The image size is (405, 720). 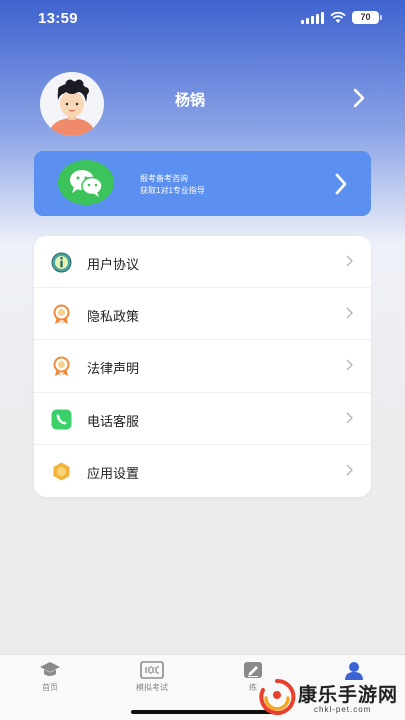 What do you see at coordinates (61, 314) in the screenshot?
I see `privacy-medal-icon` at bounding box center [61, 314].